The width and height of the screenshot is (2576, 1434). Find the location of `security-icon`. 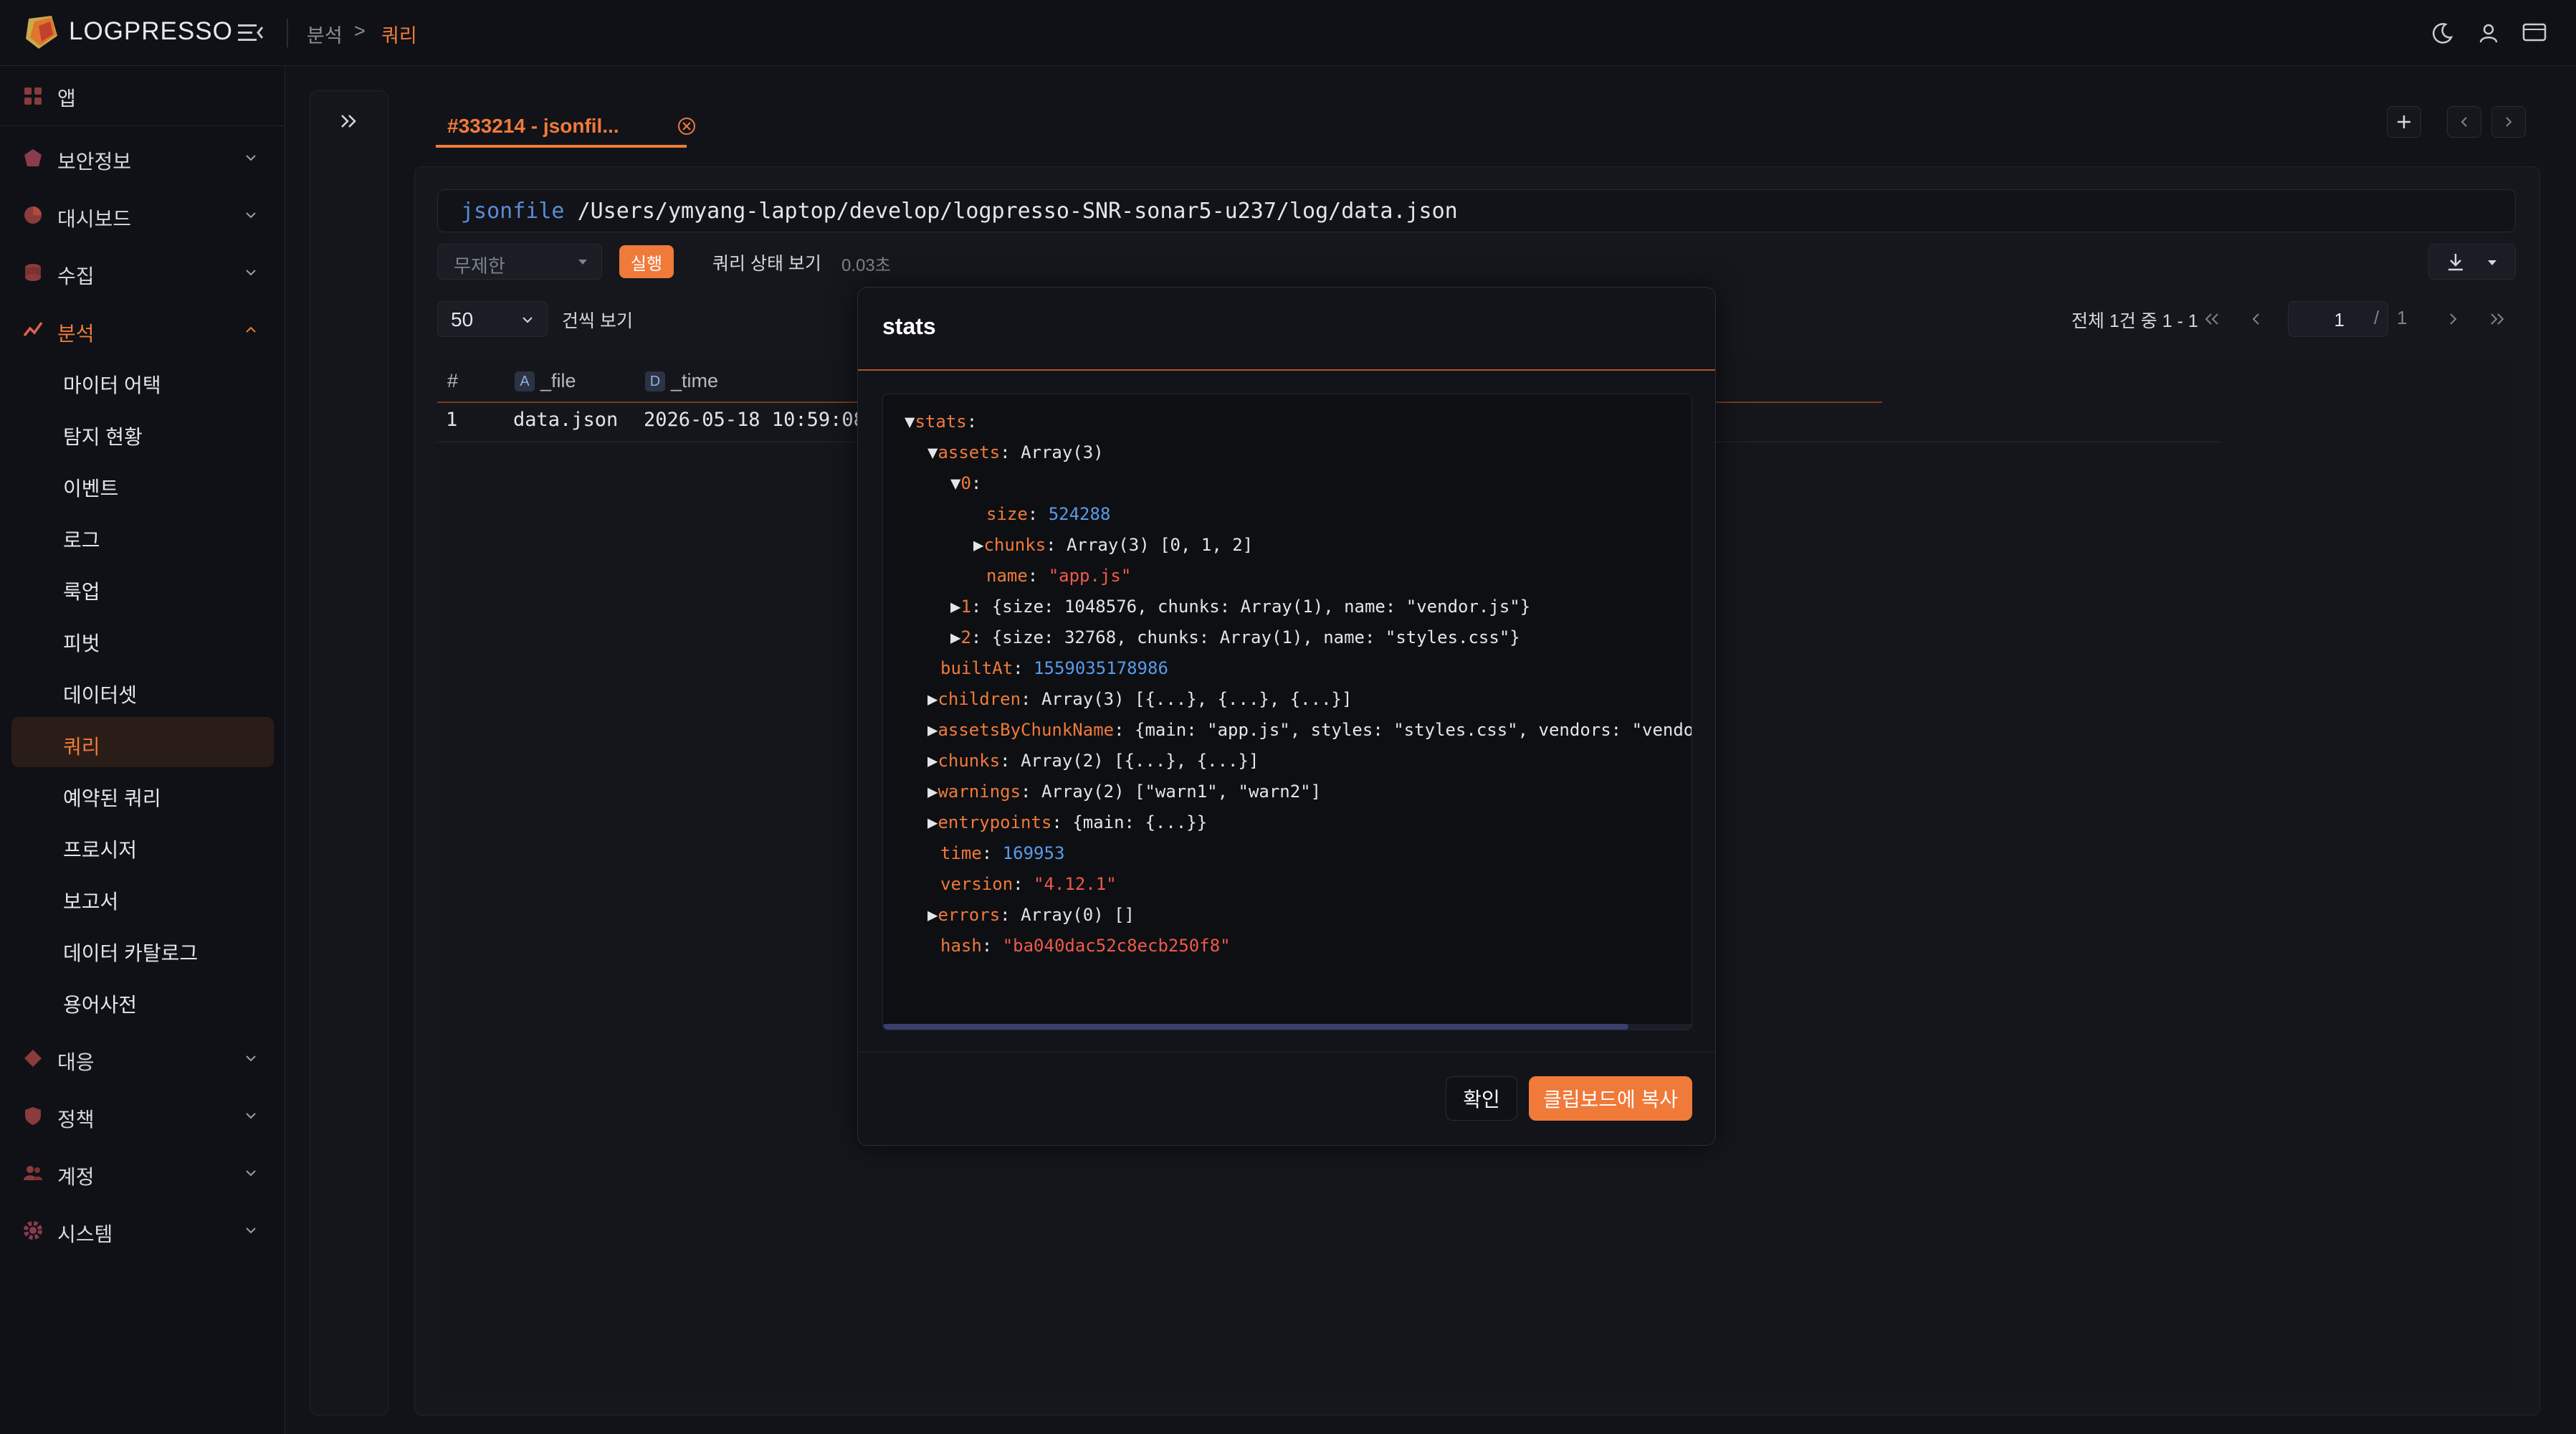

security-icon is located at coordinates (33, 157).